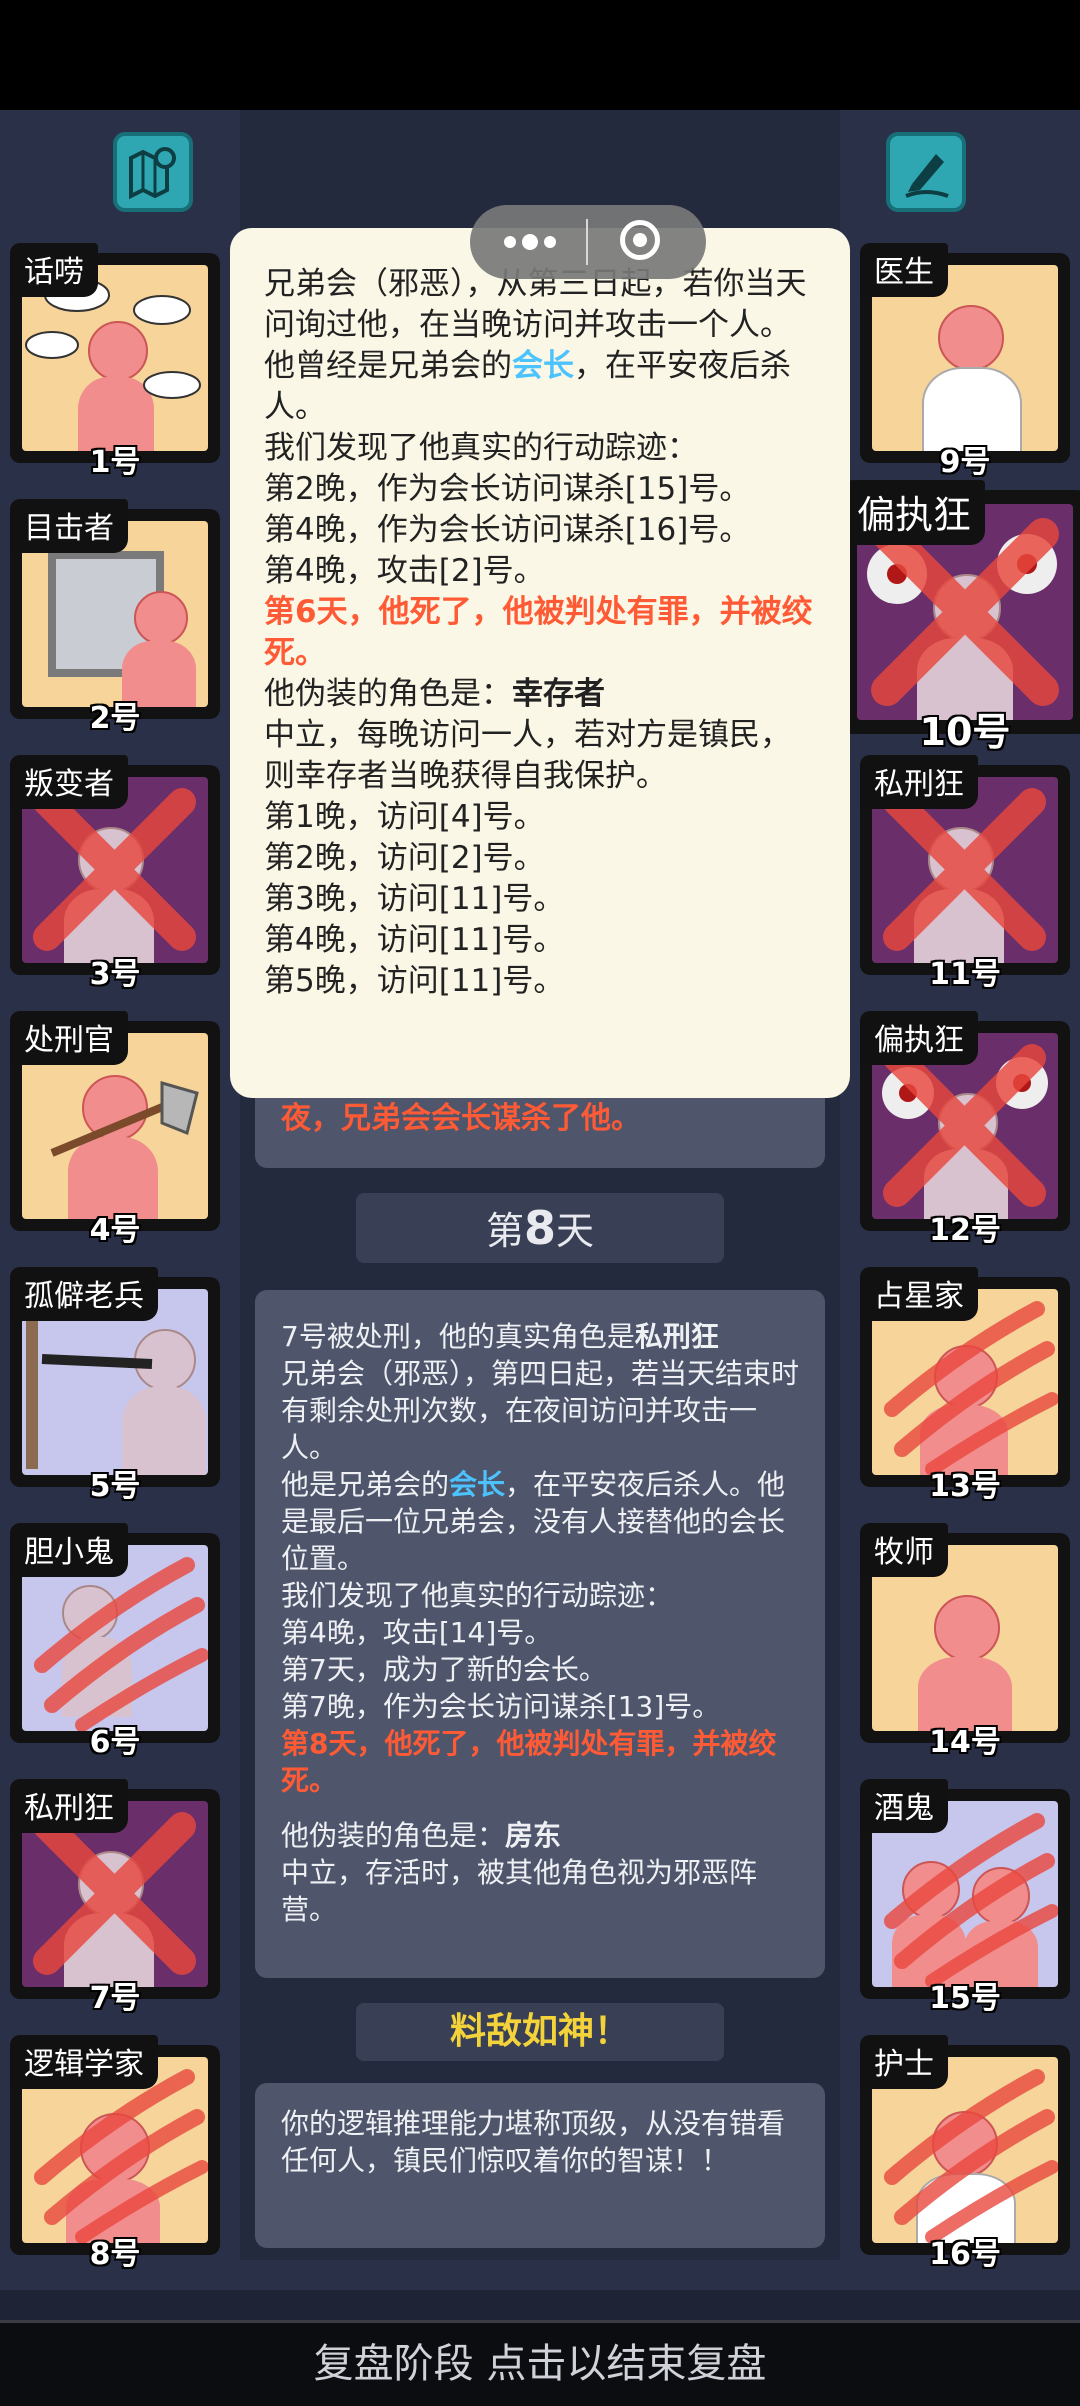 The image size is (1080, 2406). I want to click on player-card-4: 处刑官 4号, so click(115, 1129).